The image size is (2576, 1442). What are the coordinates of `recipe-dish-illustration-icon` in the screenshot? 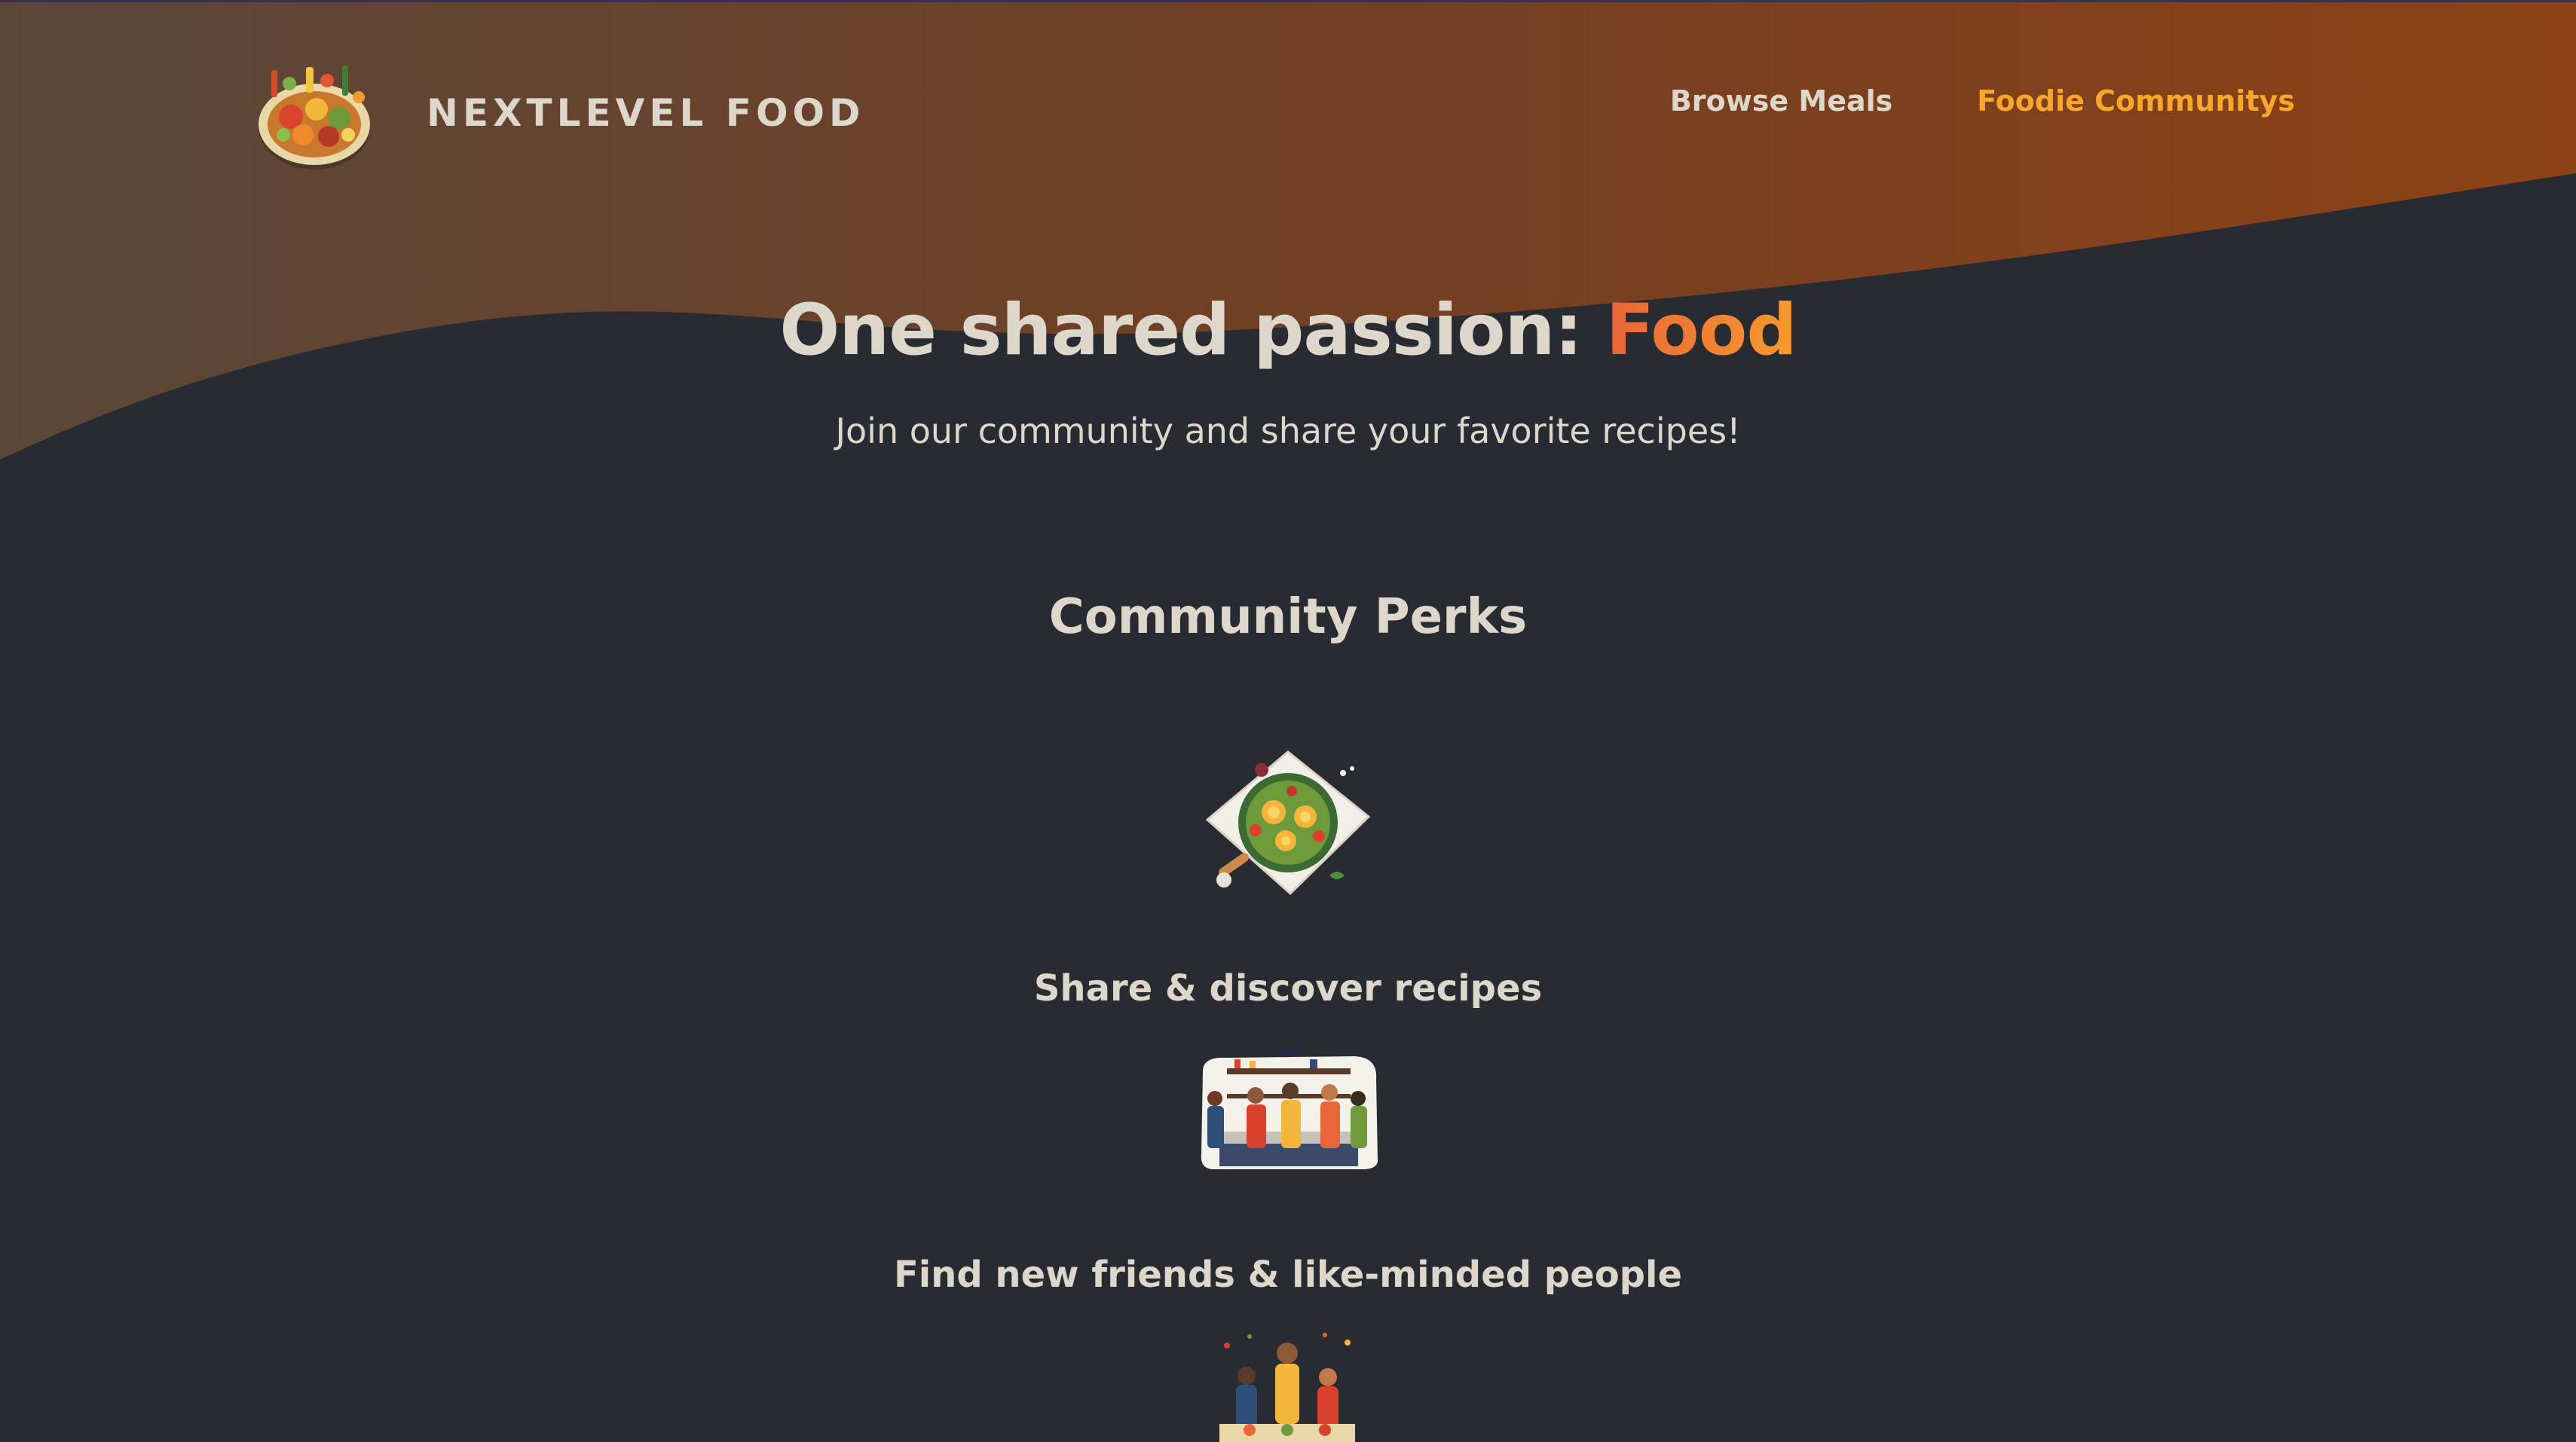 It's located at (1288, 823).